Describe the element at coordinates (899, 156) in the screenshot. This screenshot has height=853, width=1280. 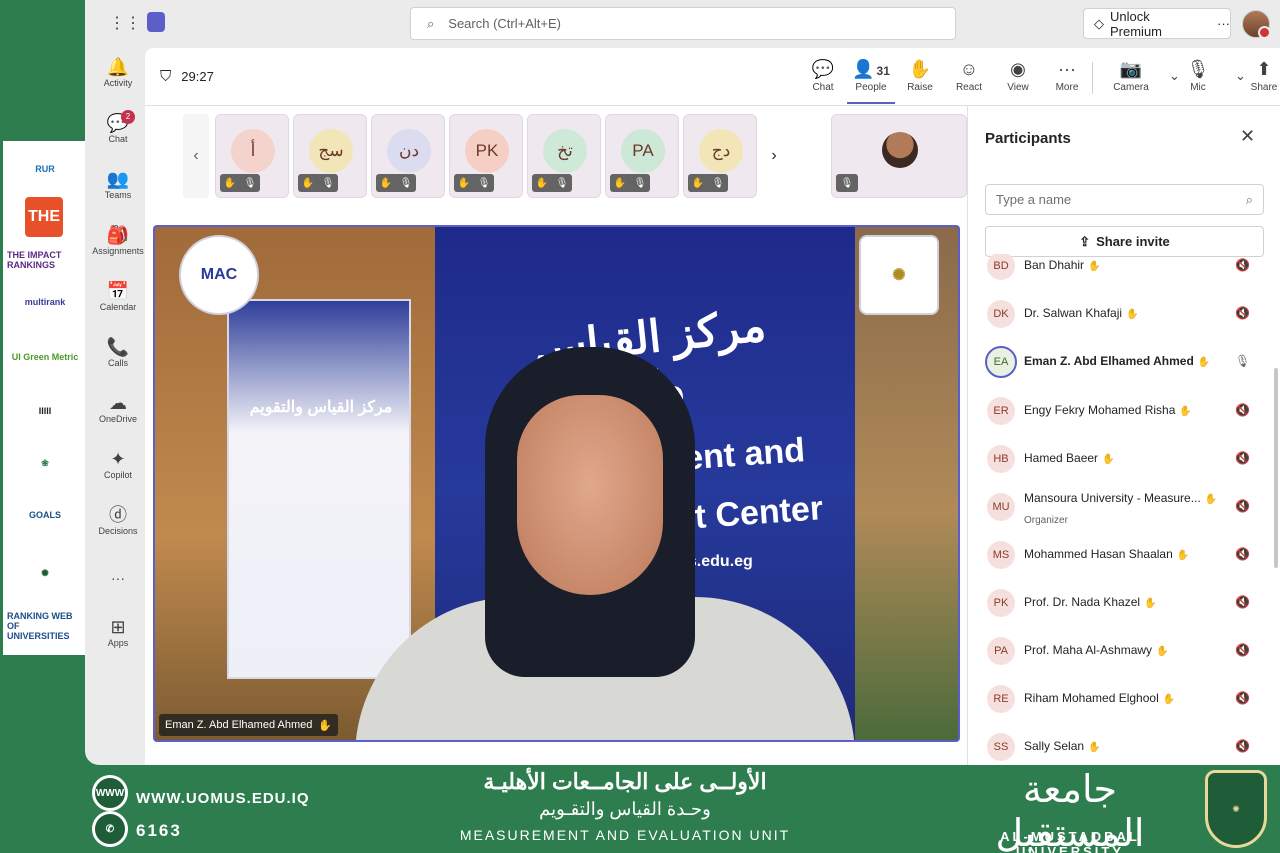
I see `participant-video-thumb: 🎙` at that location.